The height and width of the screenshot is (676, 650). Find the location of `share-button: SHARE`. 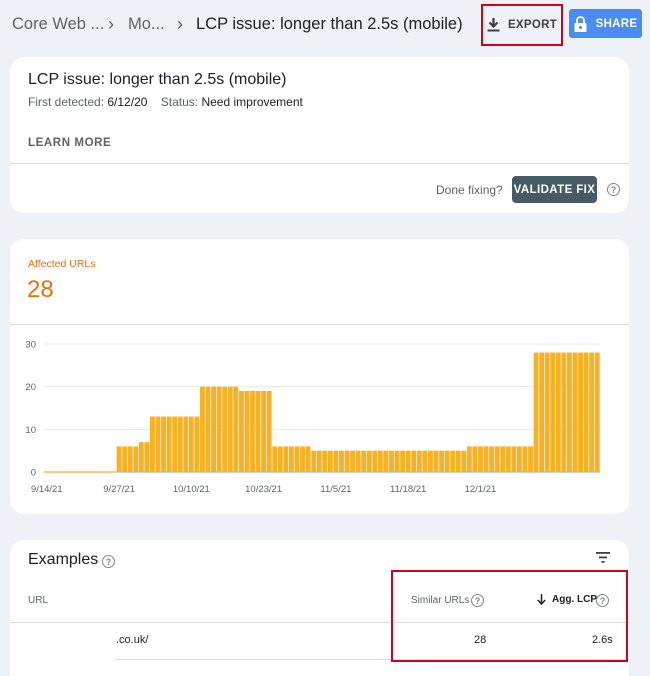

share-button: SHARE is located at coordinates (605, 23).